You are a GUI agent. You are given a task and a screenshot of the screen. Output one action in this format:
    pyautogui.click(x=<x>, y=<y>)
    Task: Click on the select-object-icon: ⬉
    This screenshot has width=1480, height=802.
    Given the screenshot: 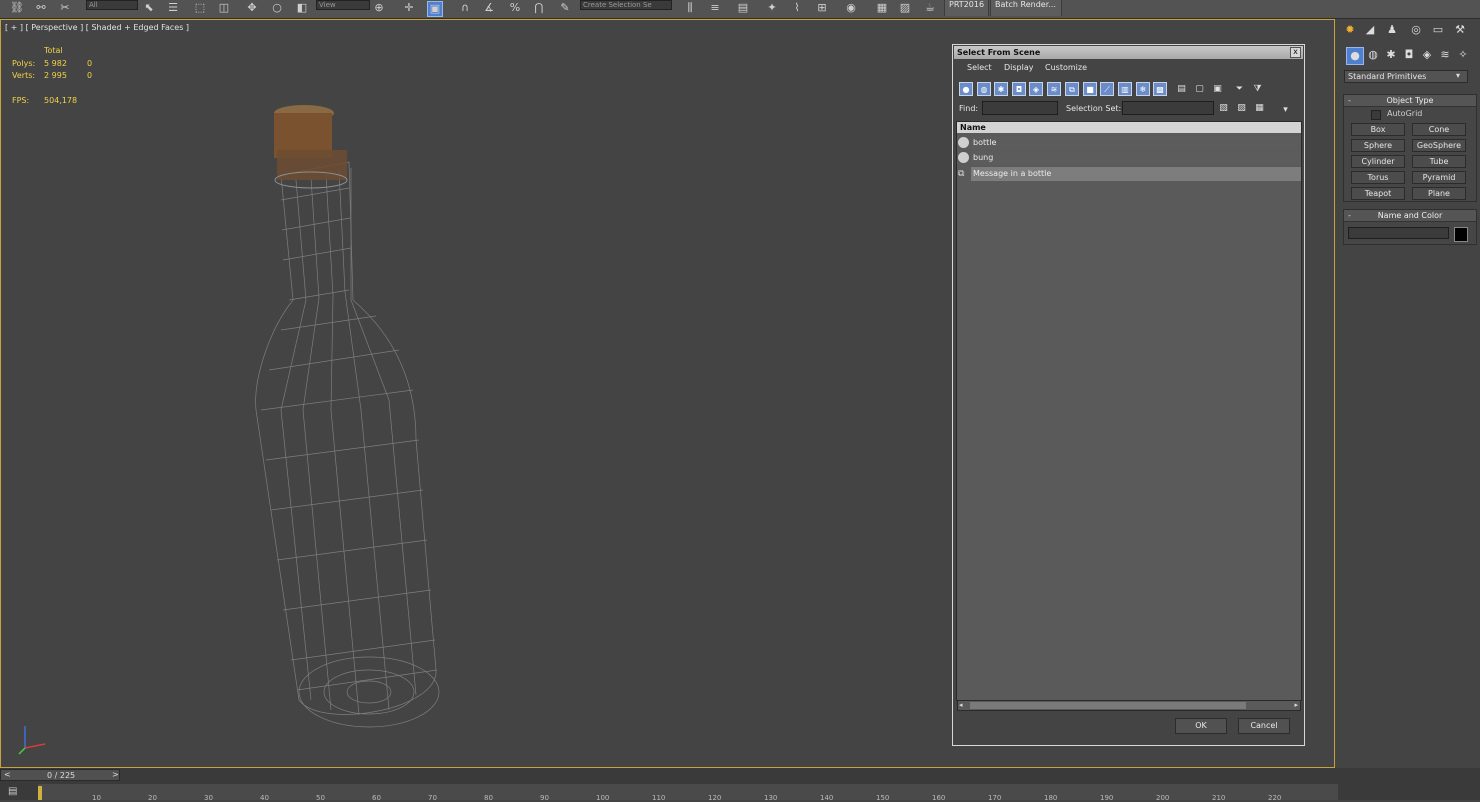 What is the action you would take?
    pyautogui.click(x=149, y=8)
    